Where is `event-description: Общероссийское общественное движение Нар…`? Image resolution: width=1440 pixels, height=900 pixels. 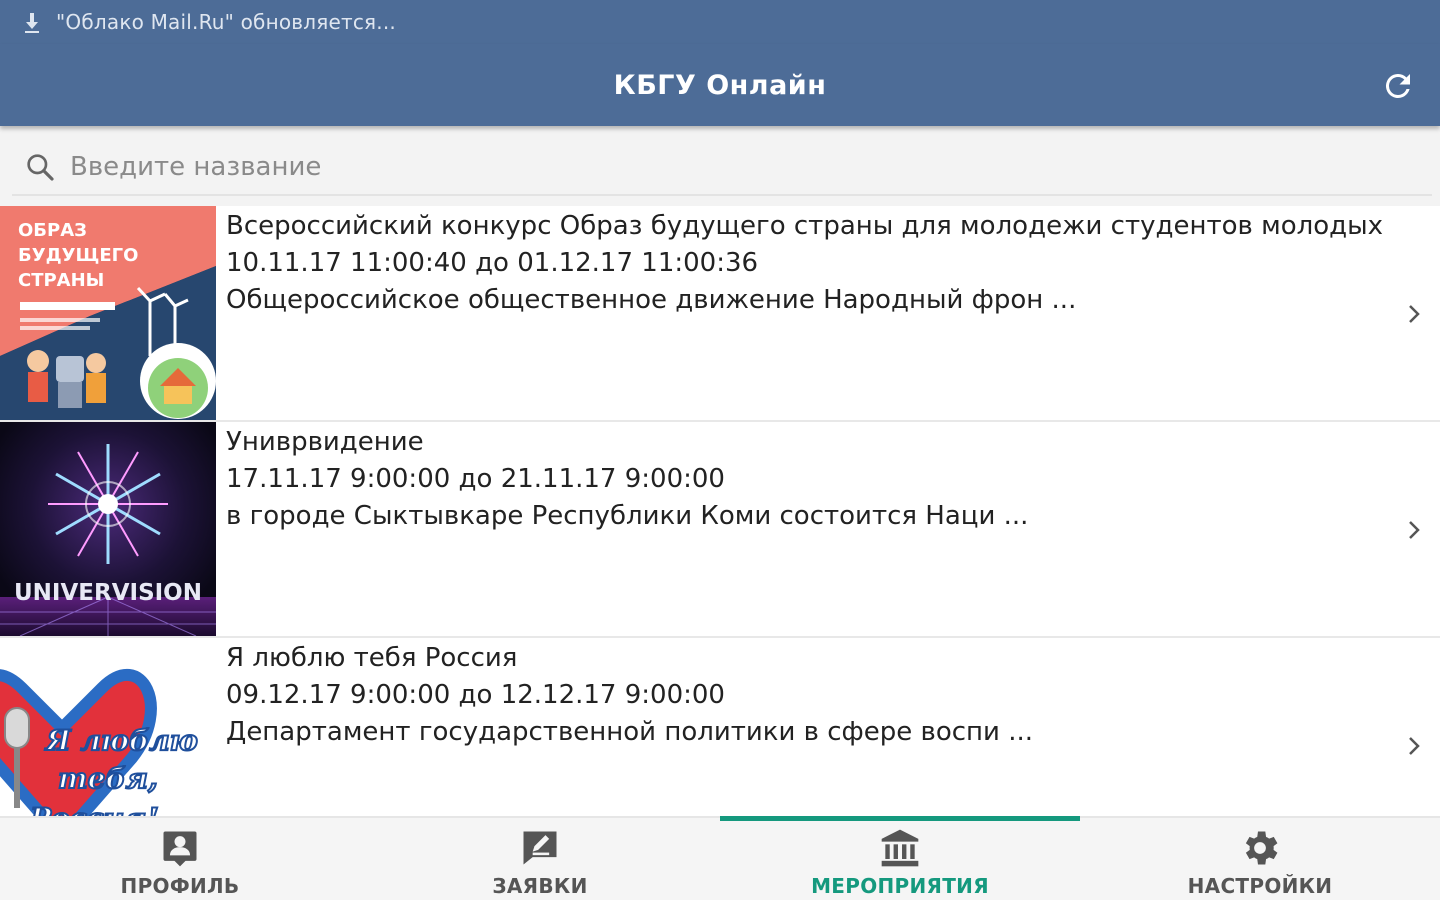
event-description: Общероссийское общественное движение Нар… is located at coordinates (651, 300).